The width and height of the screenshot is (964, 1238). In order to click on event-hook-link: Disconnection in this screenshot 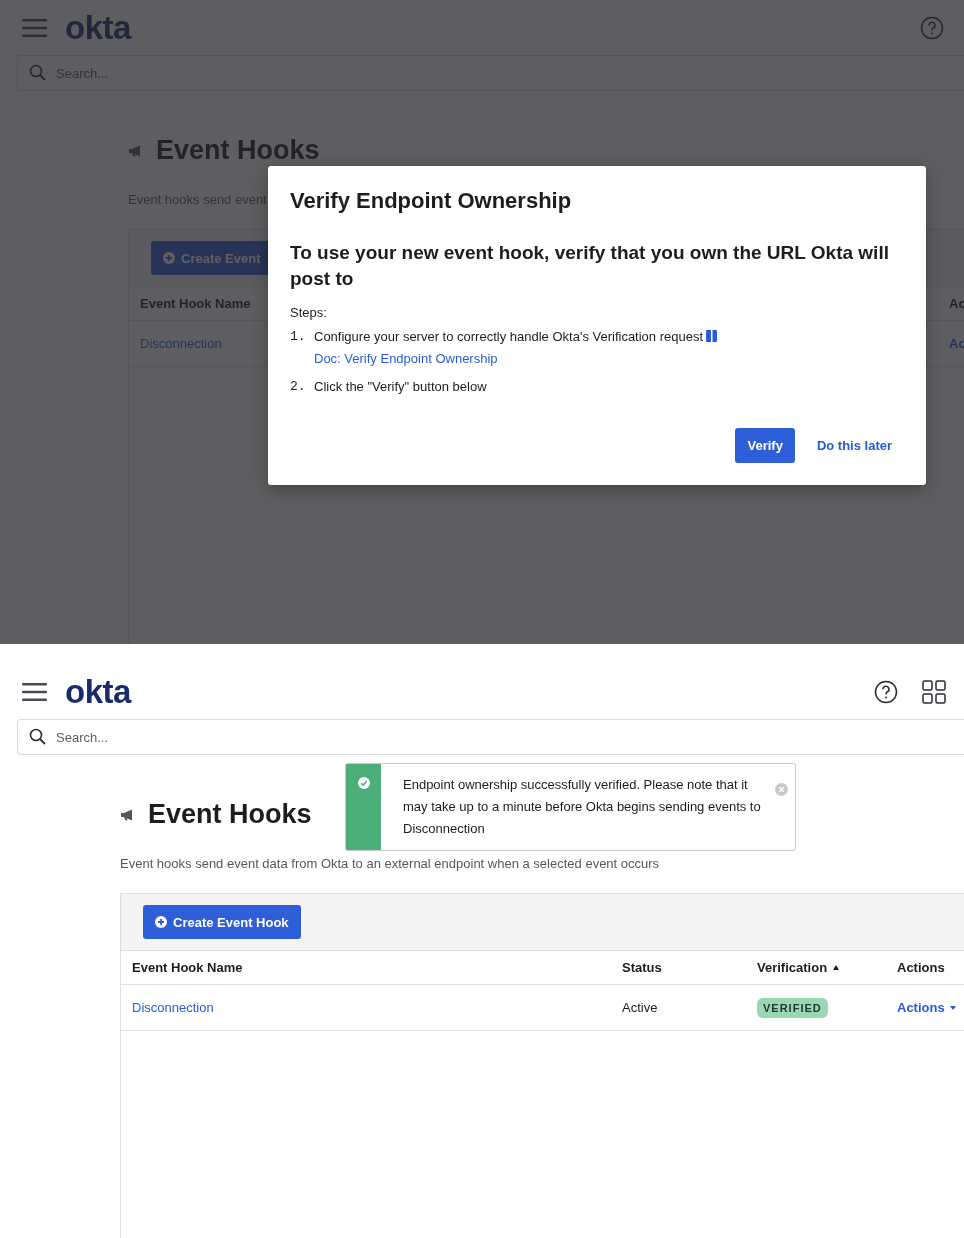, I will do `click(377, 1007)`.